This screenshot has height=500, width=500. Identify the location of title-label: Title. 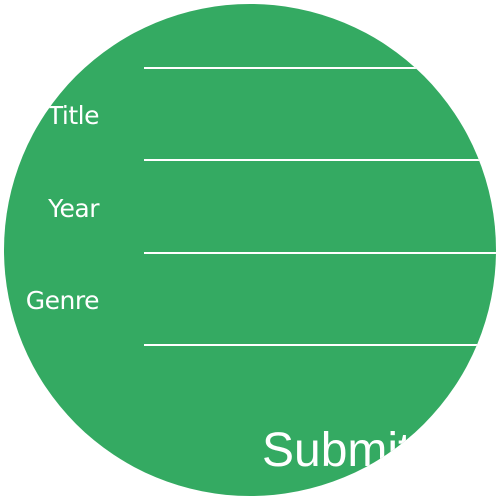
(73, 115).